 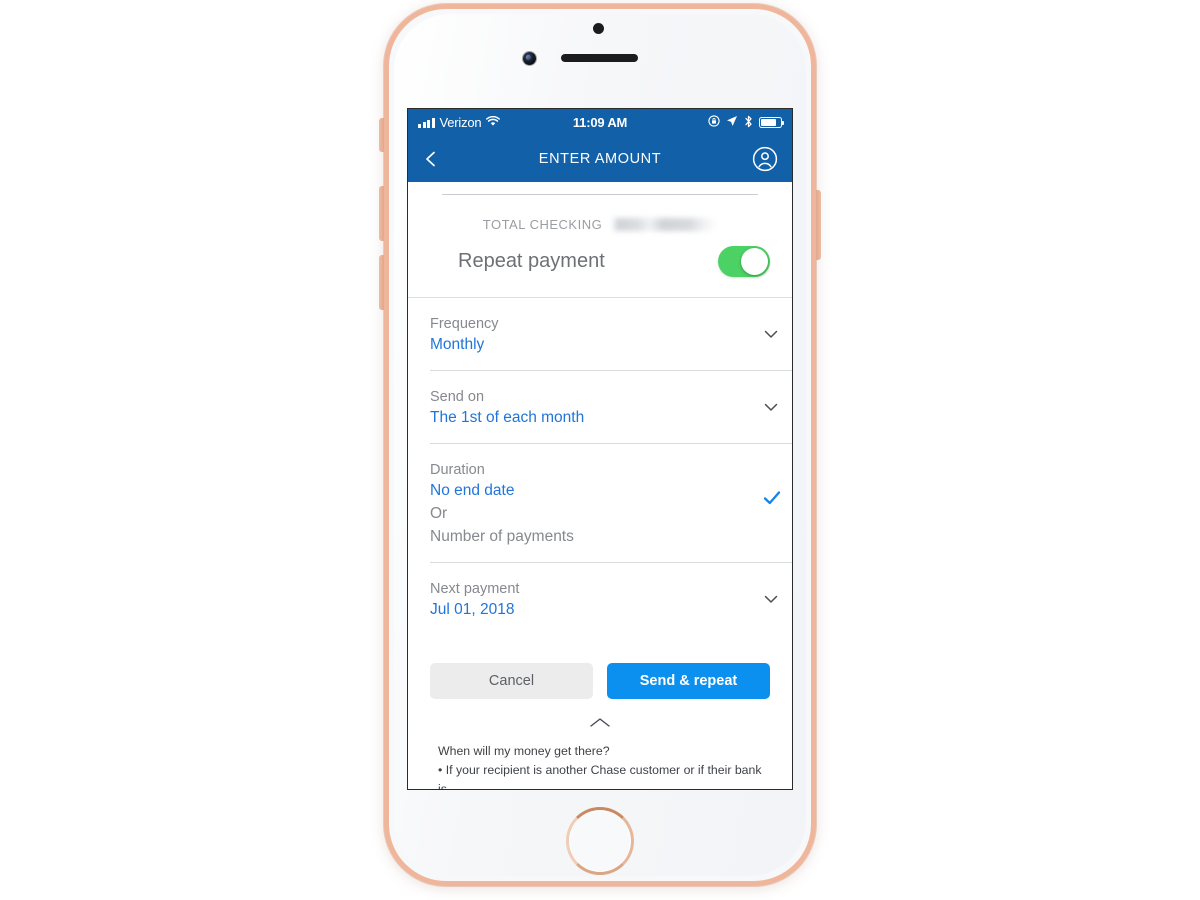 I want to click on page-title: ENTER AMOUNT, so click(x=600, y=159).